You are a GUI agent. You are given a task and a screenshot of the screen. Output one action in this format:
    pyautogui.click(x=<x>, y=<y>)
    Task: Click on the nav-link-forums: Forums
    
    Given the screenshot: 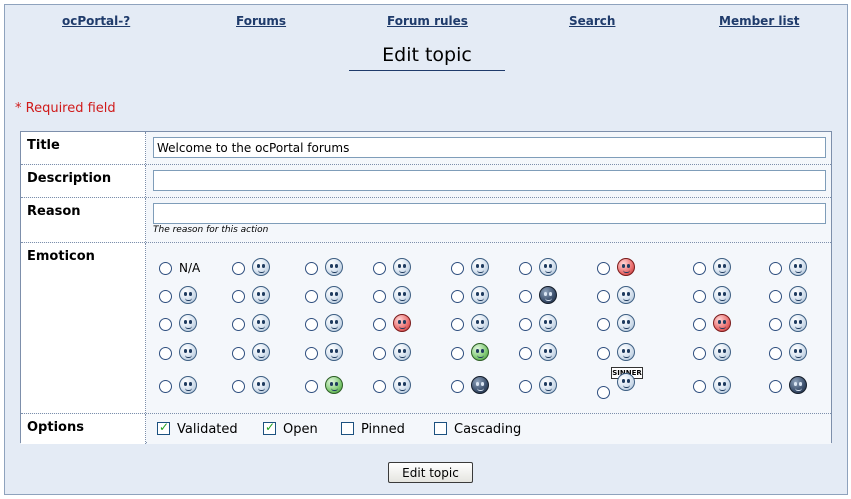 What is the action you would take?
    pyautogui.click(x=261, y=21)
    